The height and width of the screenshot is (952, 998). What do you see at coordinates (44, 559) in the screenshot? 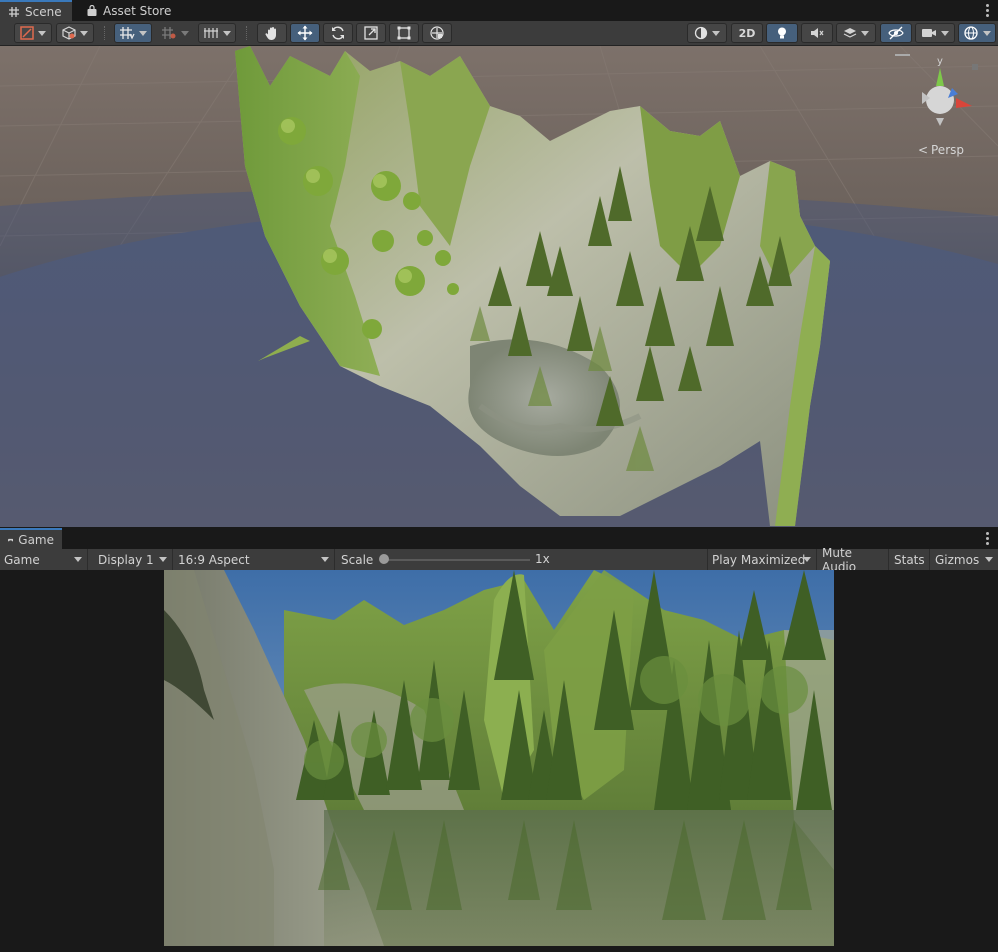
I see `game-view-dropdown: Game` at bounding box center [44, 559].